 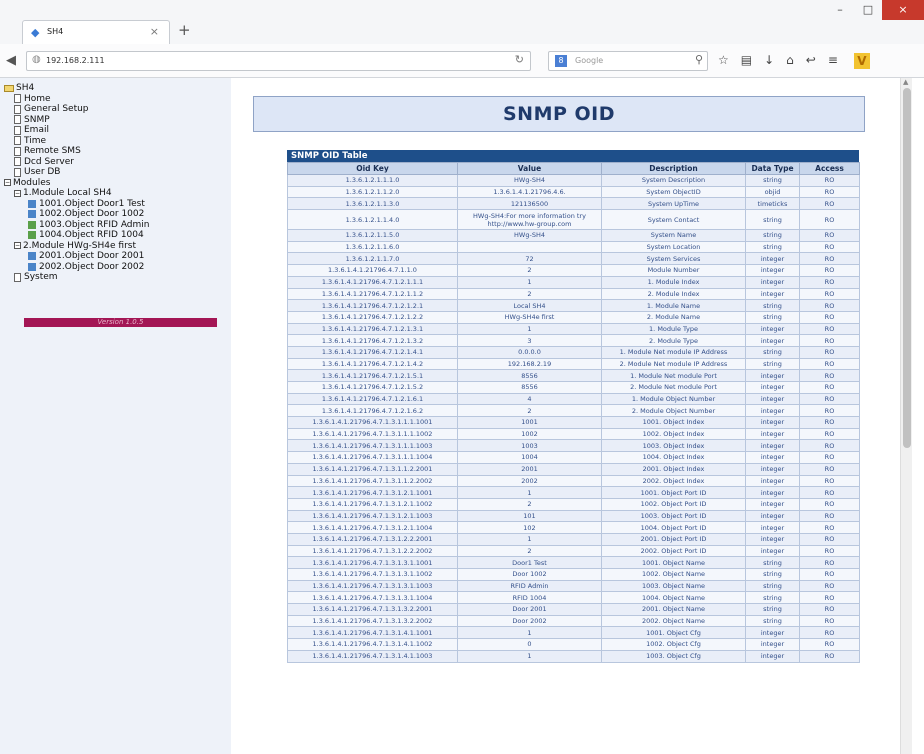 I want to click on tree-root: SH4, so click(x=25, y=88).